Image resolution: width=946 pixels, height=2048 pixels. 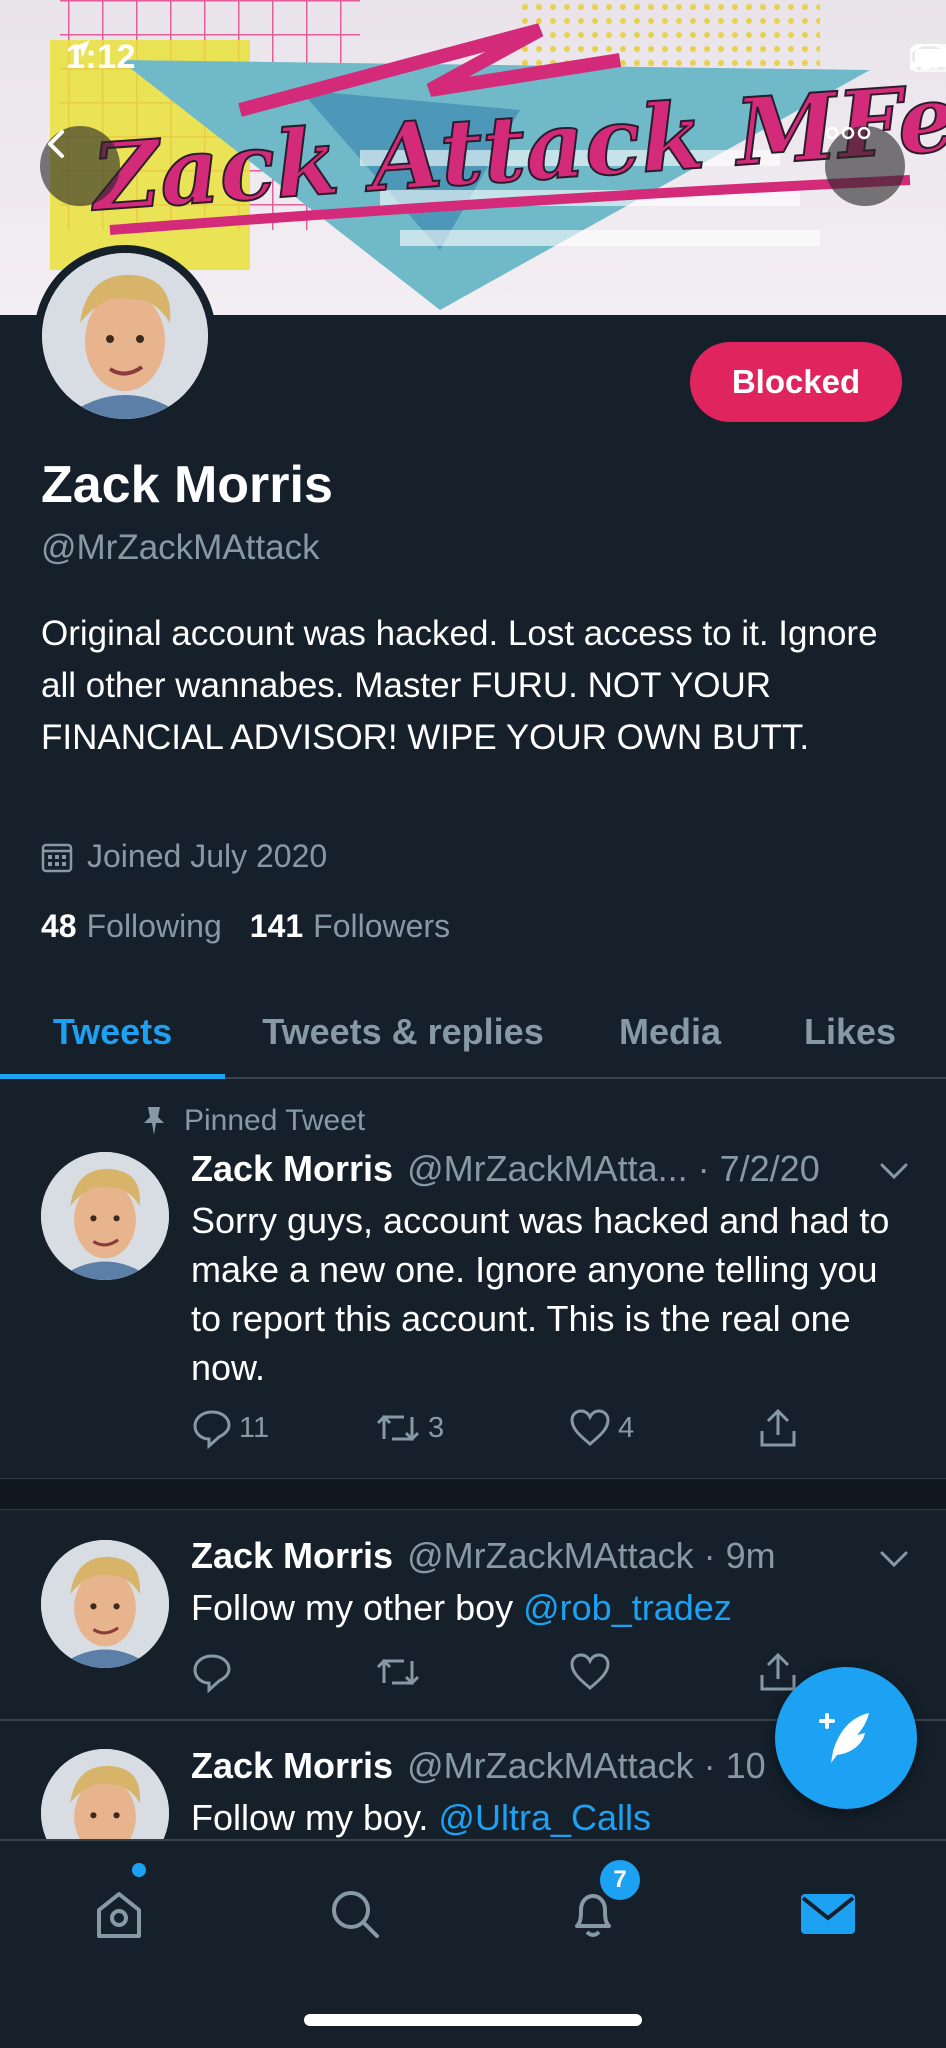 I want to click on tab-likes: Likes, so click(x=850, y=1032).